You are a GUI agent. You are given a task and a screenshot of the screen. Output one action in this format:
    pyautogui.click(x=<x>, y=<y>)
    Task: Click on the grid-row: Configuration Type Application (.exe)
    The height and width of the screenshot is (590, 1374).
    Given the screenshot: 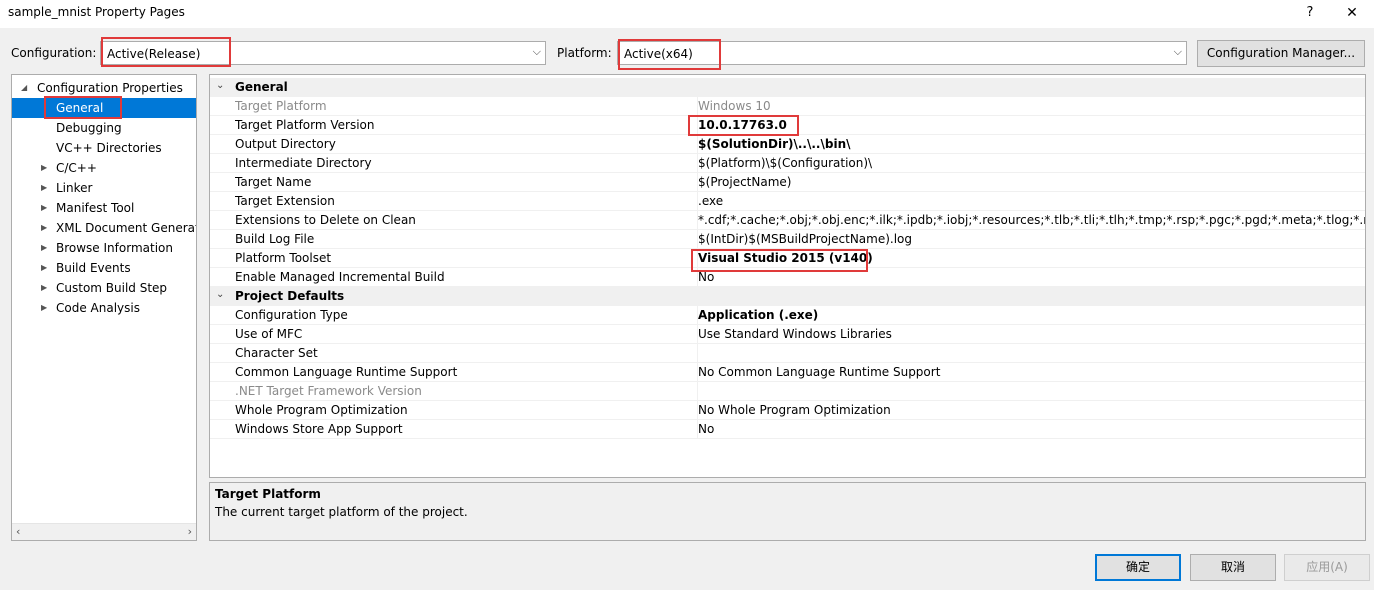 What is the action you would take?
    pyautogui.click(x=787, y=315)
    